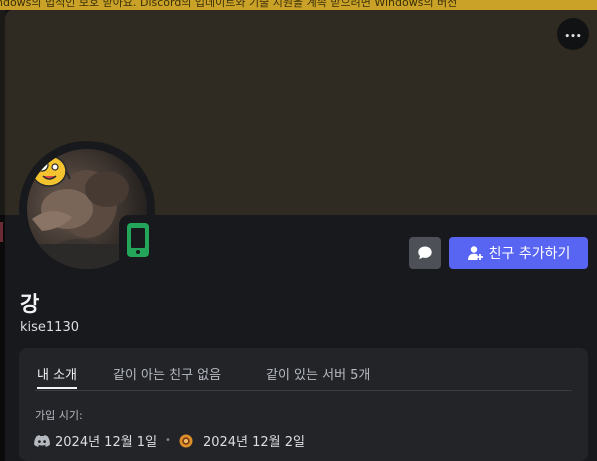  I want to click on status-indicator, so click(141, 241).